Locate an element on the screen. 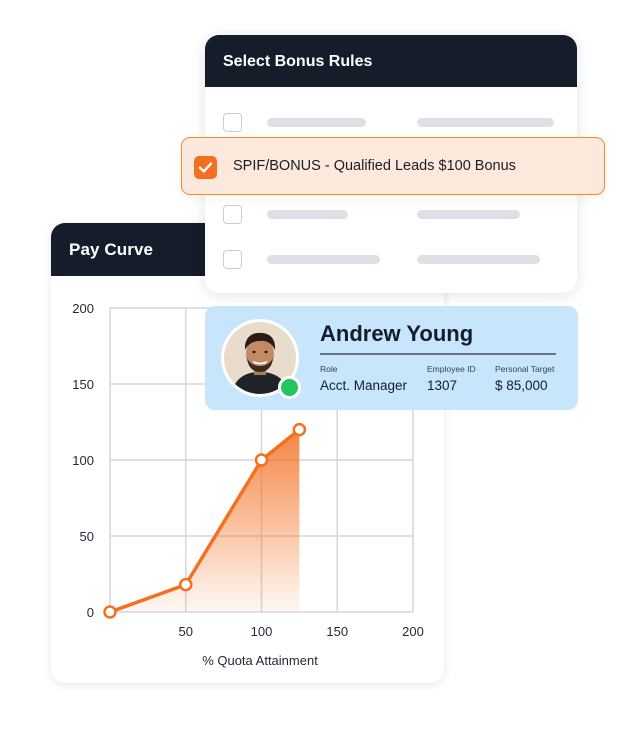 The height and width of the screenshot is (742, 640). y-tick-label: 0 is located at coordinates (90, 612).